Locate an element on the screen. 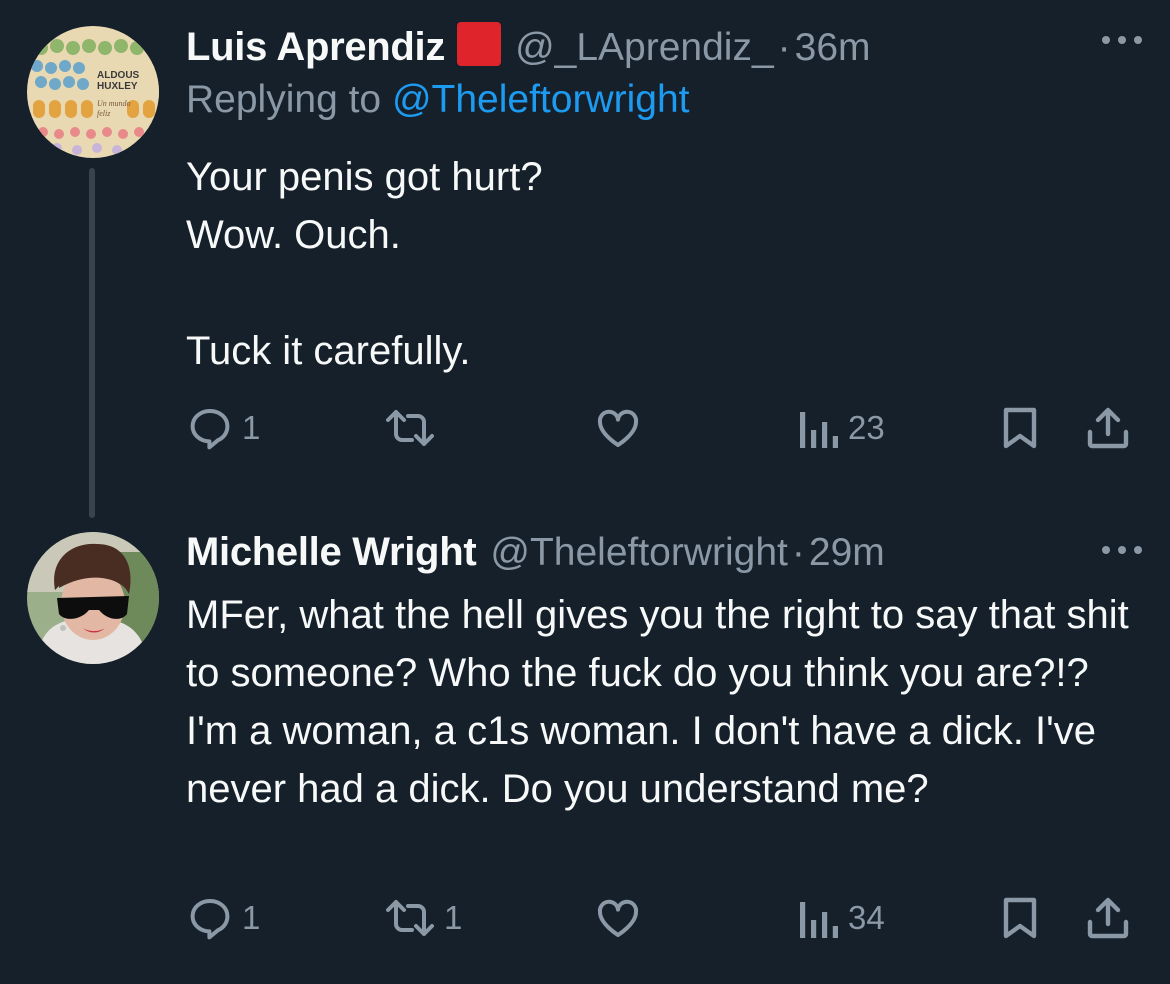 The height and width of the screenshot is (984, 1170). timestamp: 36m is located at coordinates (833, 48).